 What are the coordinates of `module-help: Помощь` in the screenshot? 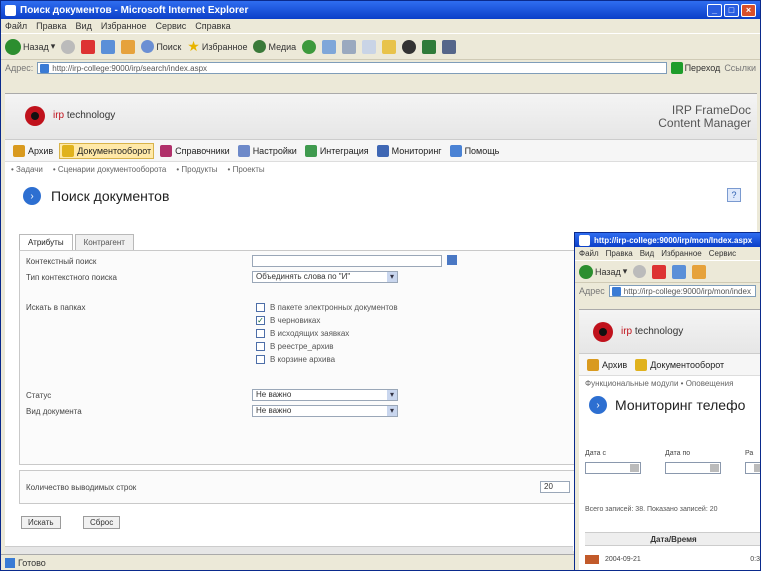 It's located at (475, 151).